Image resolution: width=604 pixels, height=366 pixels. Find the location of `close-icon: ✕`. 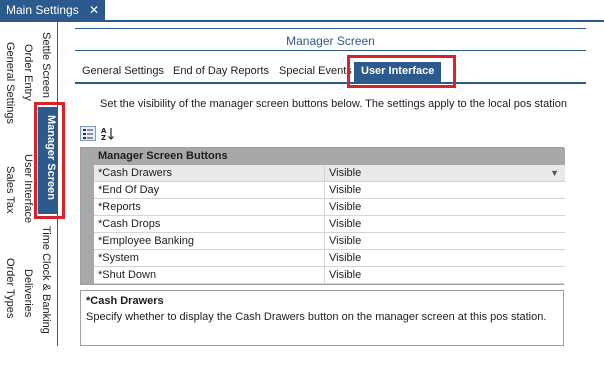

close-icon: ✕ is located at coordinates (94, 10).